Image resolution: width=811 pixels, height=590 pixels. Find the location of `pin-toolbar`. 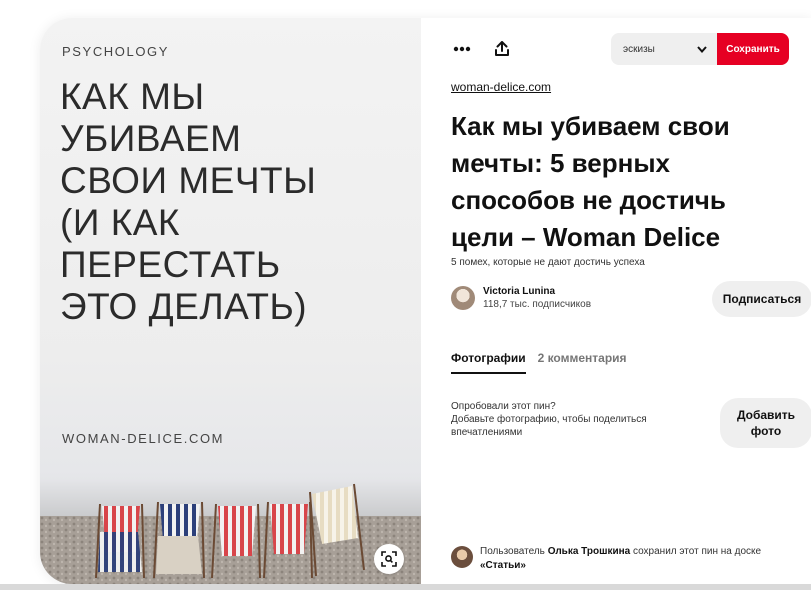

pin-toolbar is located at coordinates (482, 49).